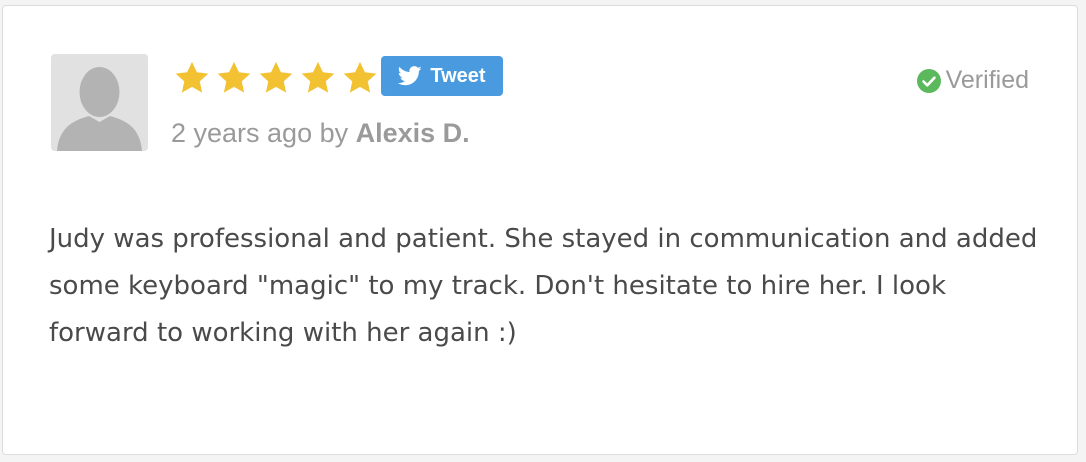 The height and width of the screenshot is (462, 1086). What do you see at coordinates (987, 80) in the screenshot?
I see `verified-label: Verified` at bounding box center [987, 80].